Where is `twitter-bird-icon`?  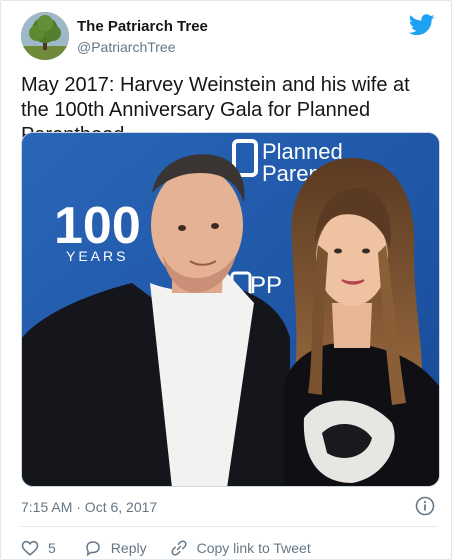
twitter-bird-icon is located at coordinates (422, 25).